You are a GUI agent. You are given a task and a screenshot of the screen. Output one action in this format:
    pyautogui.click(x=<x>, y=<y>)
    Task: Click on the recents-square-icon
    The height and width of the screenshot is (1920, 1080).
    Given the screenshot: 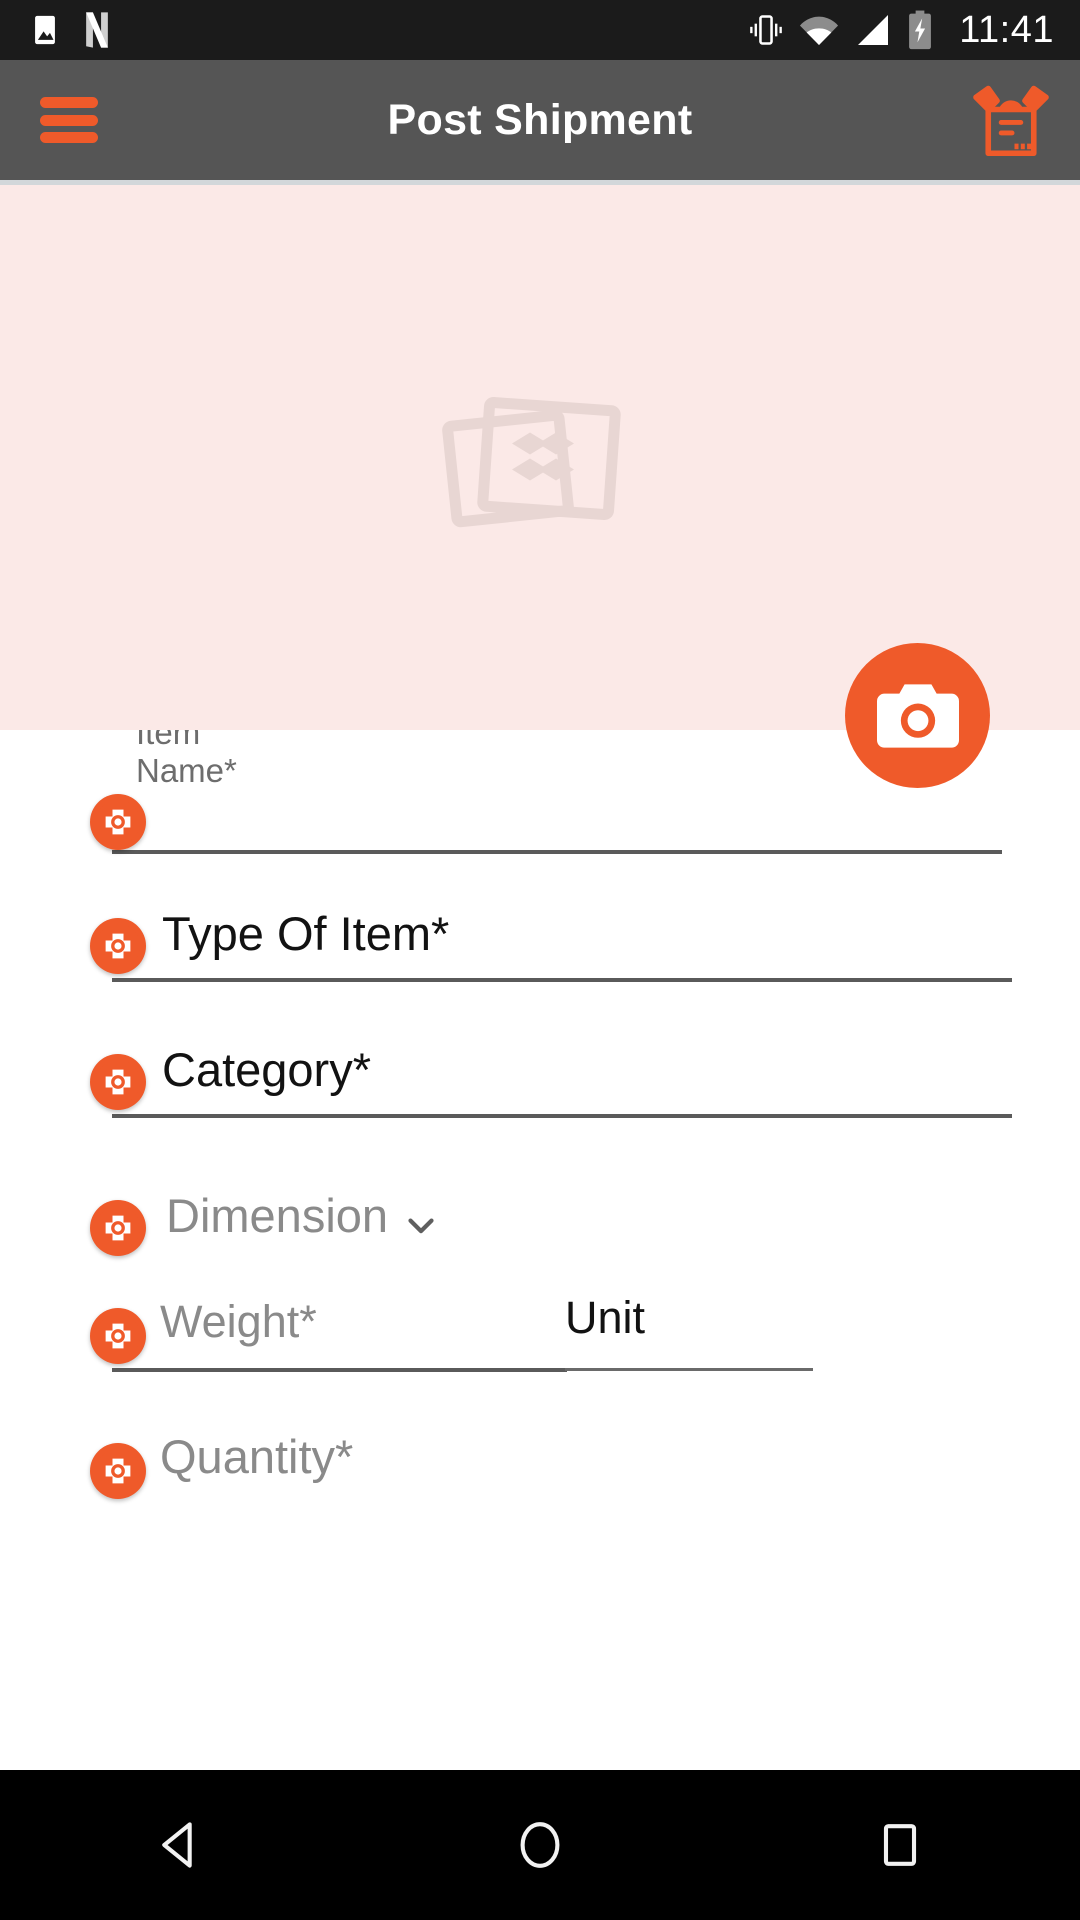 What is the action you would take?
    pyautogui.click(x=900, y=1845)
    